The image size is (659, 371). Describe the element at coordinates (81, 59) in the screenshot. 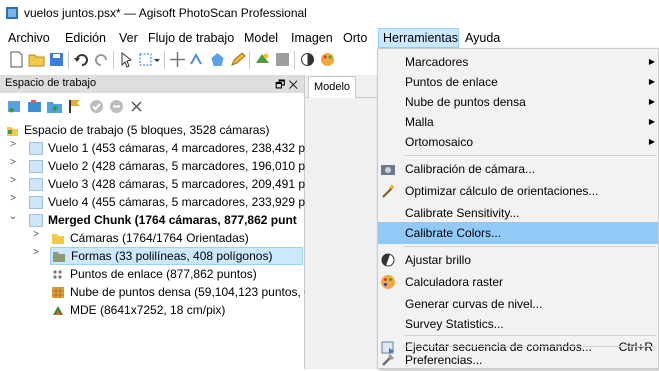

I see `undo-icon` at that location.